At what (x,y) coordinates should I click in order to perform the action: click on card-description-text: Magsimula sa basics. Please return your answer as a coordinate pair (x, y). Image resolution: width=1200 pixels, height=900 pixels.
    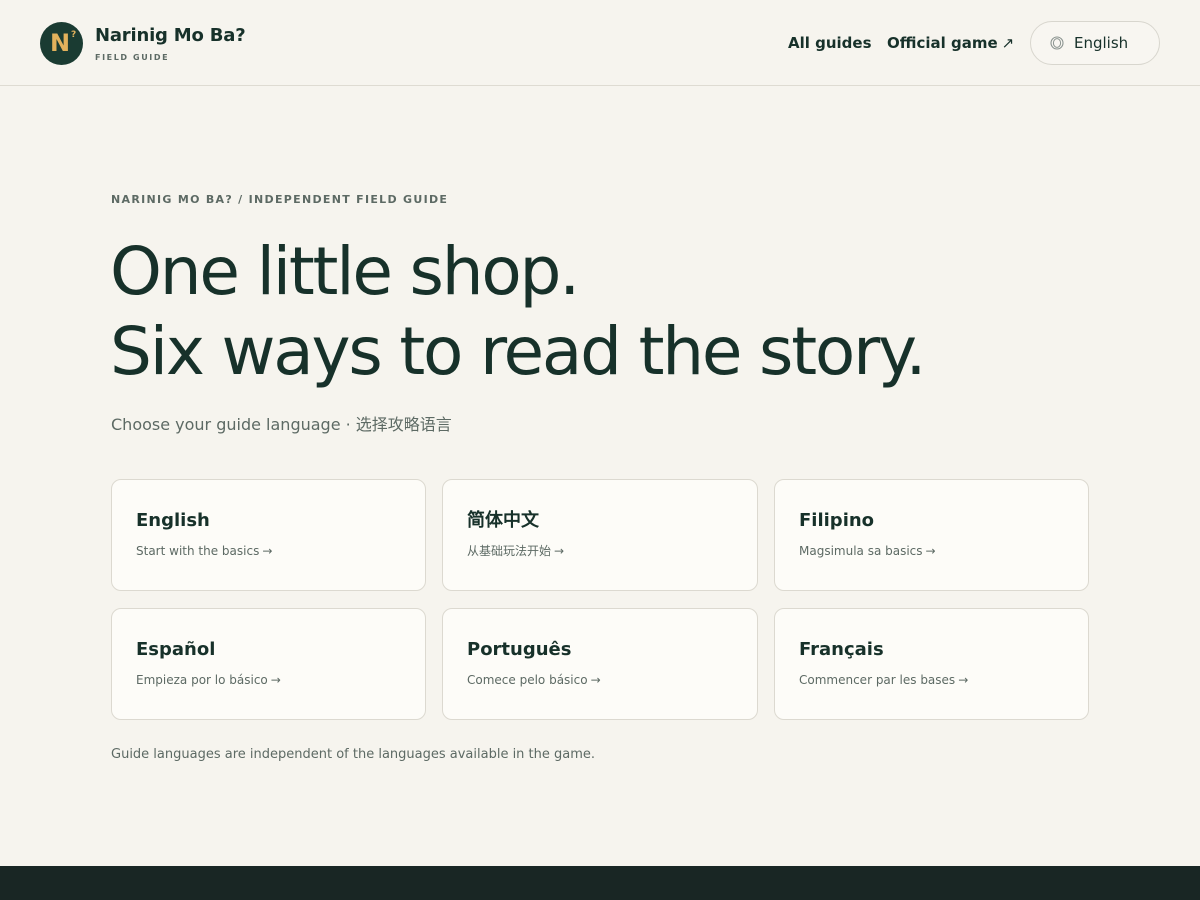
    Looking at the image, I should click on (861, 551).